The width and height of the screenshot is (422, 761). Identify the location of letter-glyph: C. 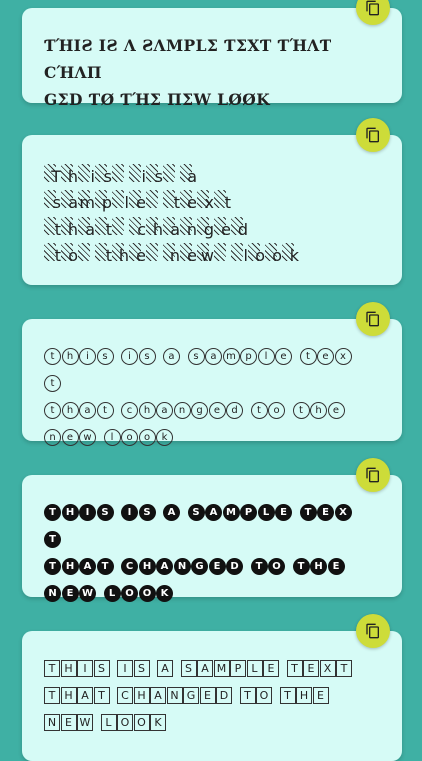
(129, 566).